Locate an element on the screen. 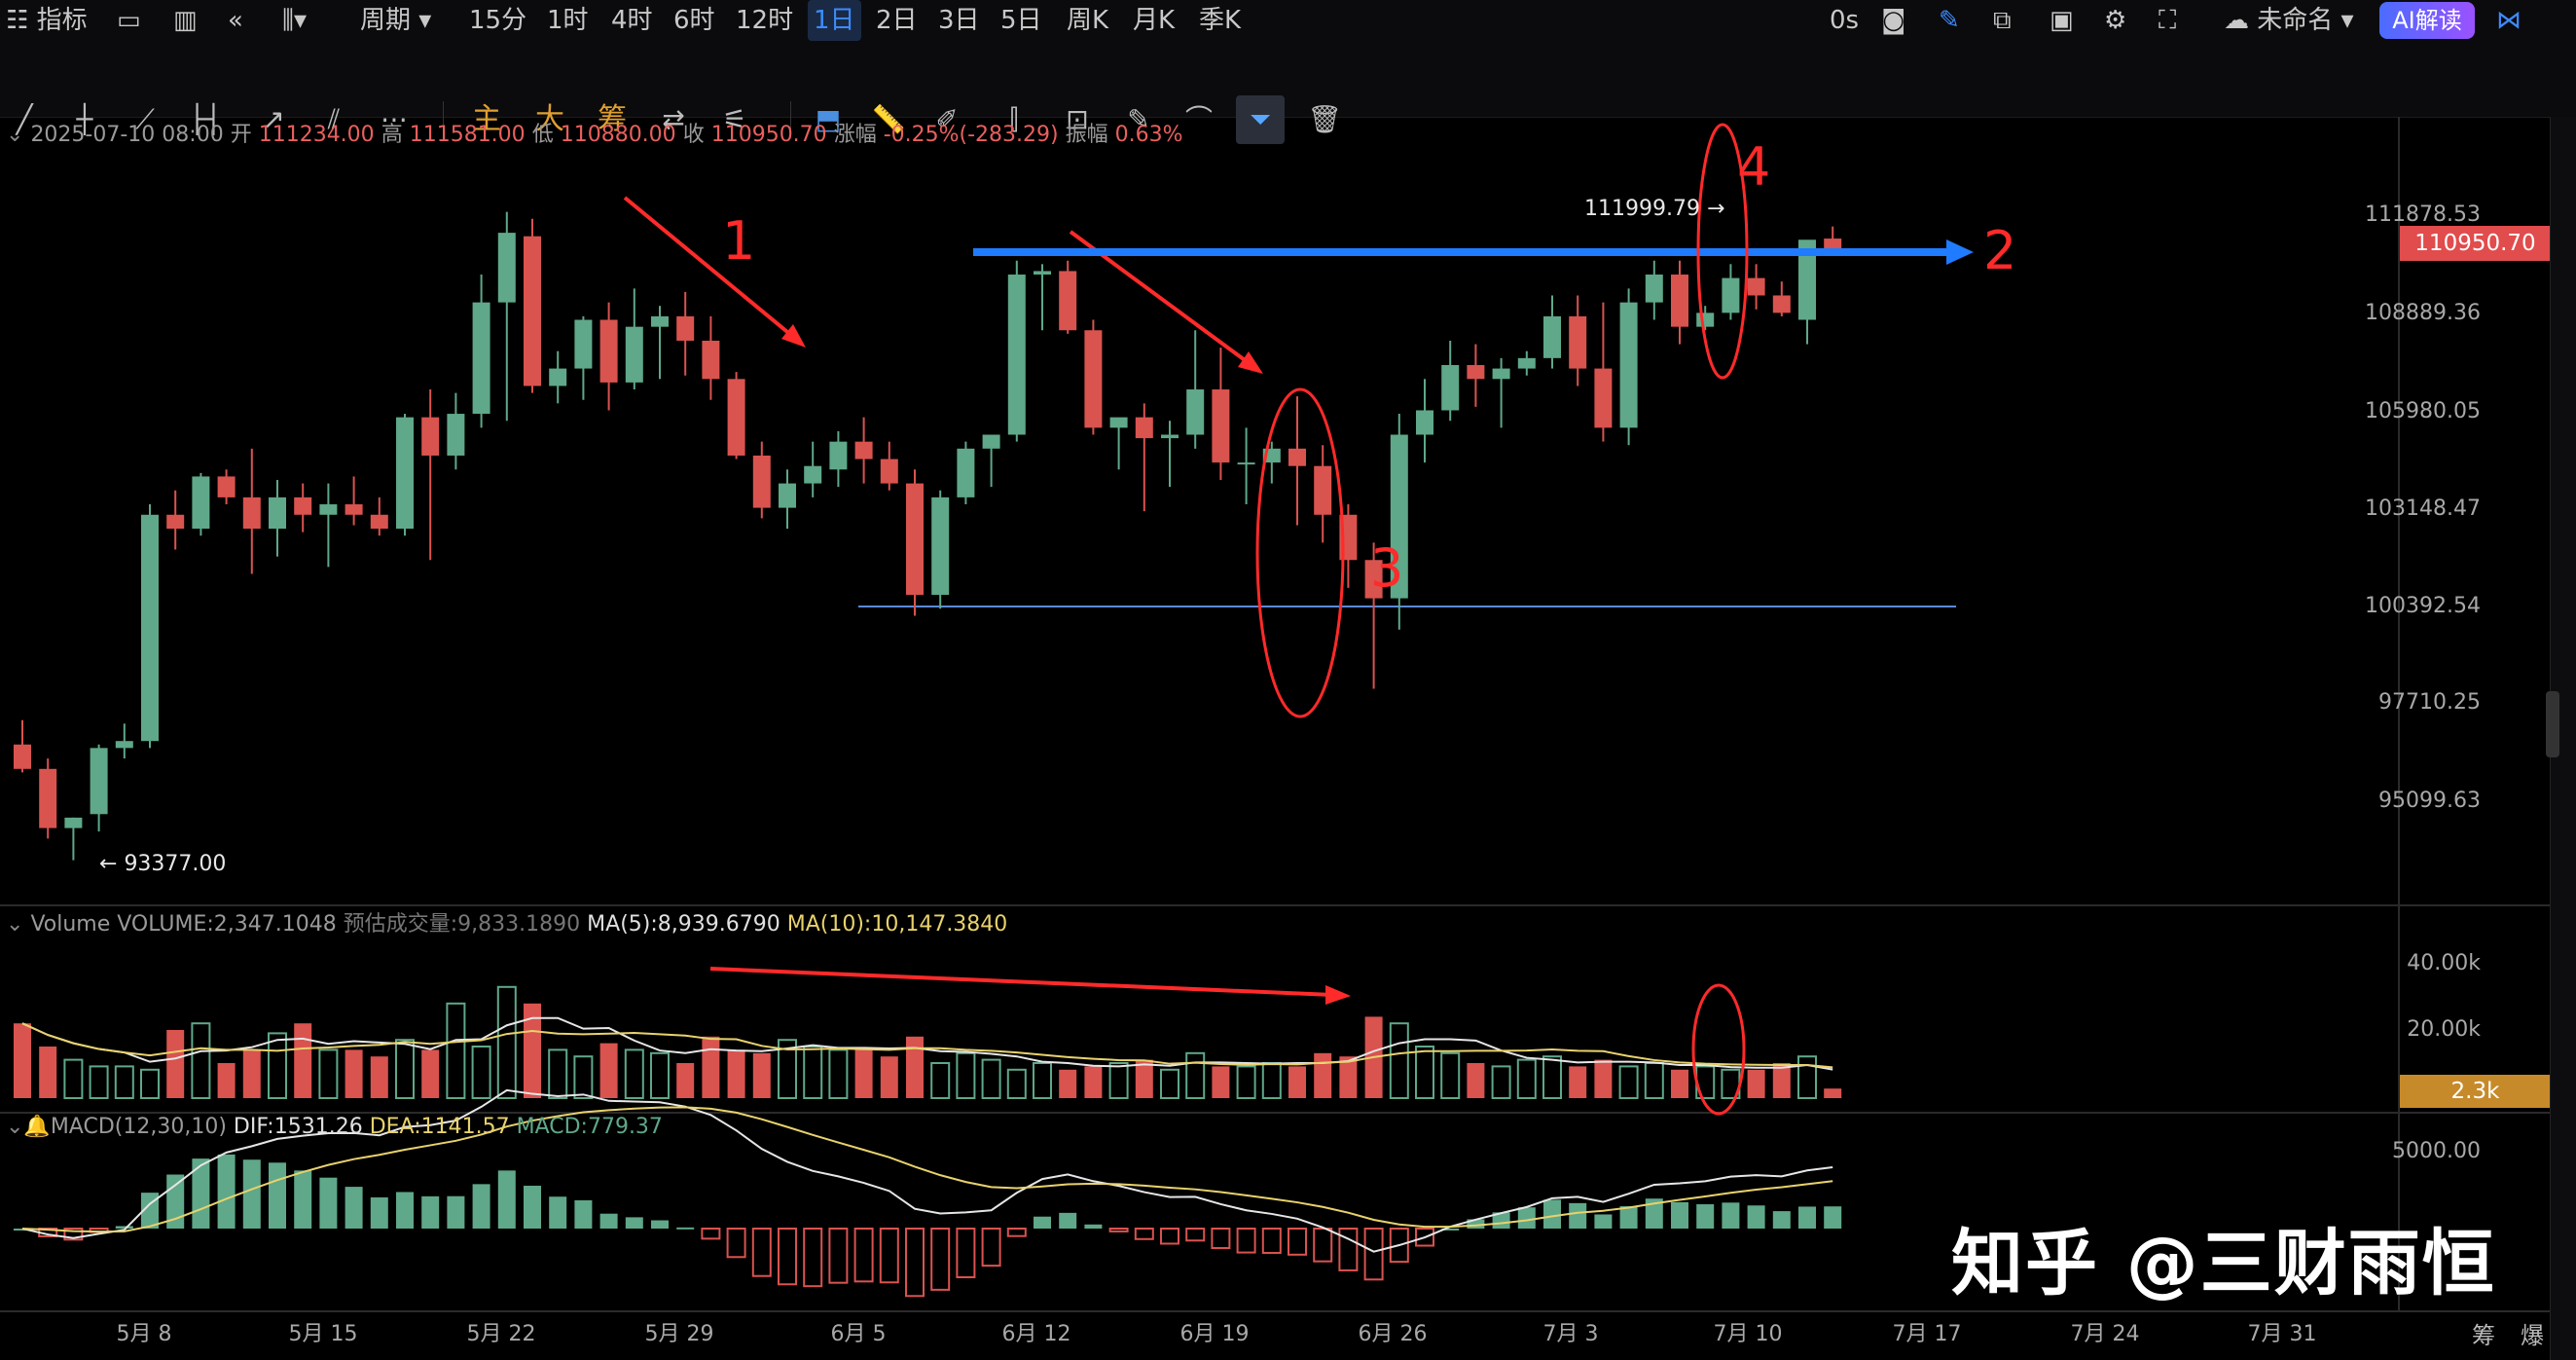 Image resolution: width=2576 pixels, height=1360 pixels. date-axis-label: 7月 31 is located at coordinates (2282, 1334).